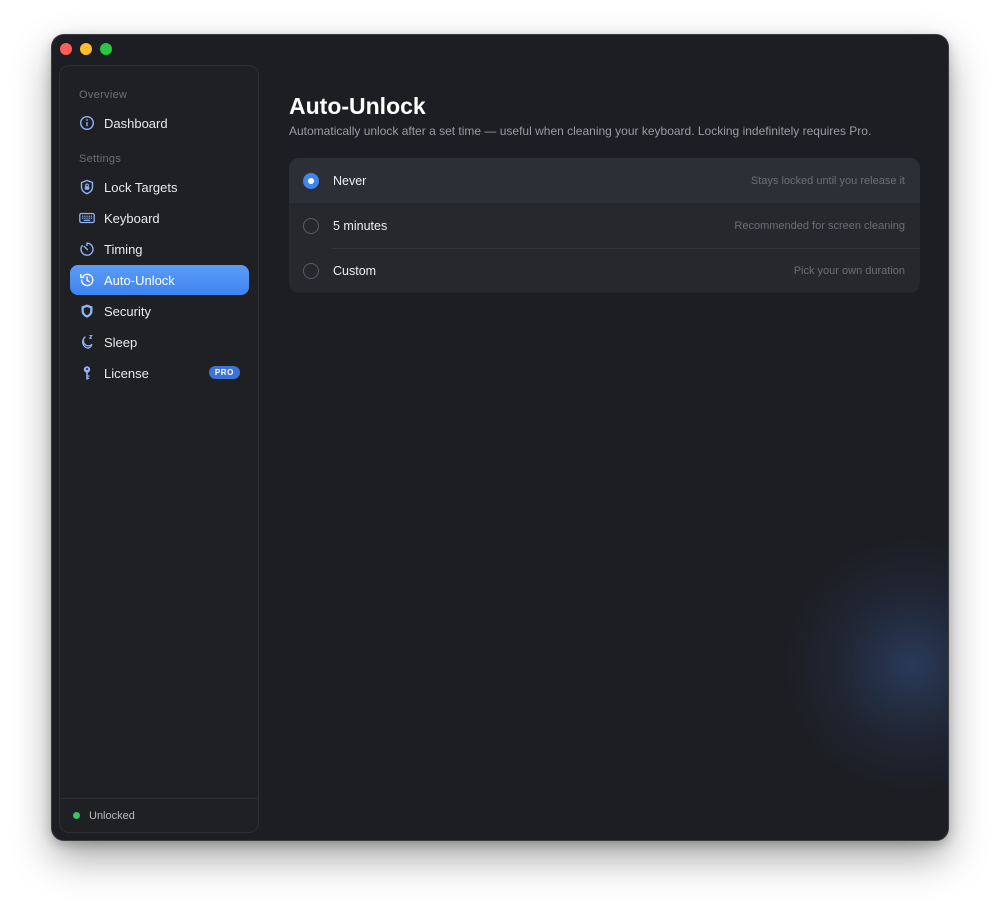 The image size is (1000, 909). I want to click on radio-never, so click(311, 180).